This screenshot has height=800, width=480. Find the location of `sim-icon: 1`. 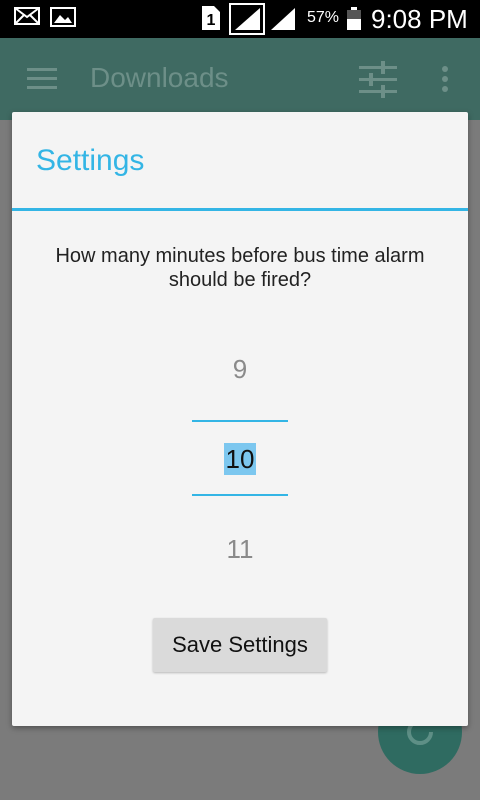

sim-icon: 1 is located at coordinates (210, 20).